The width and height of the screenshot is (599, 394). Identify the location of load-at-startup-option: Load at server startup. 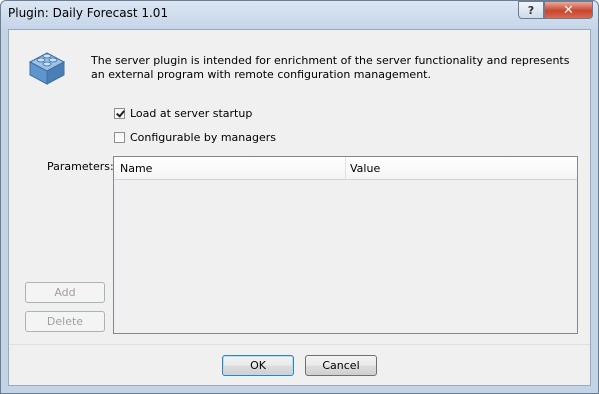
(183, 113).